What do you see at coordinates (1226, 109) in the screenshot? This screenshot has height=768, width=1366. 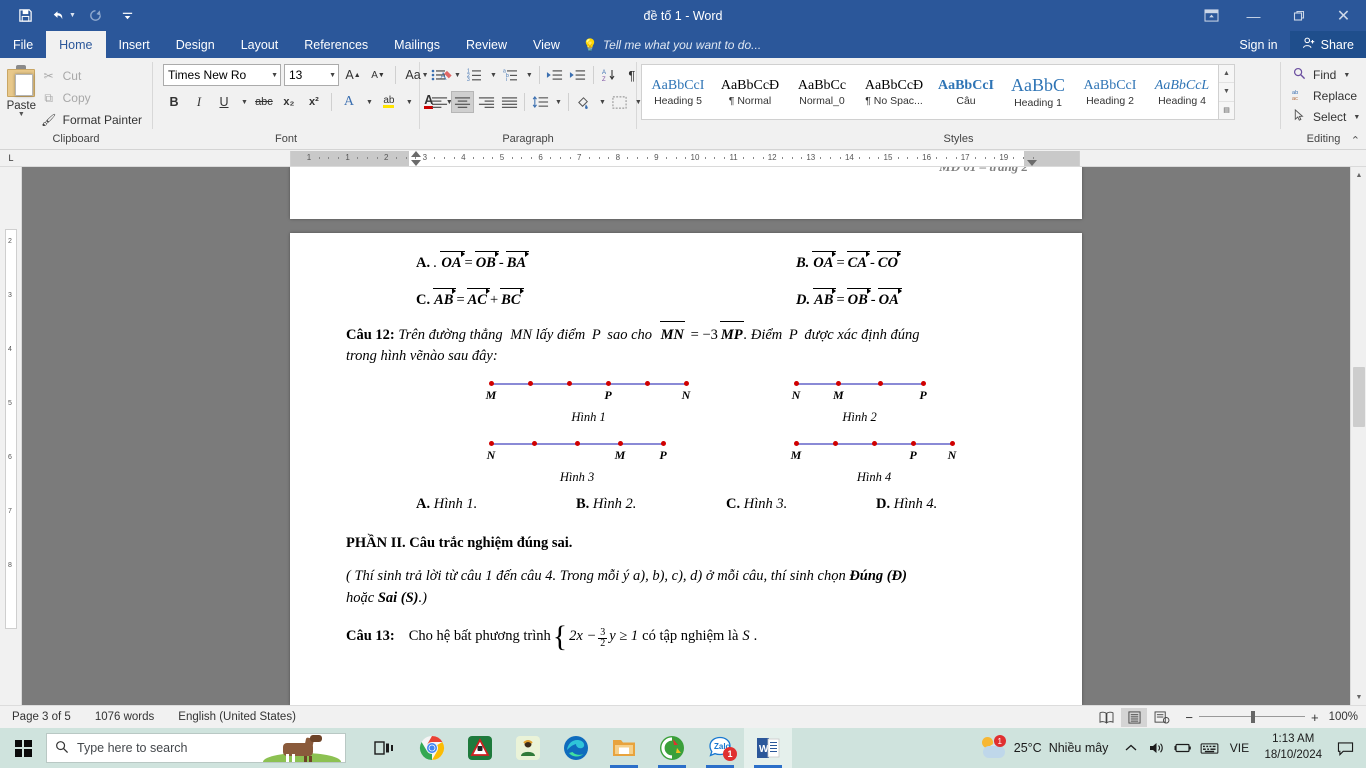 I see `gallery-more-icon: ▤` at bounding box center [1226, 109].